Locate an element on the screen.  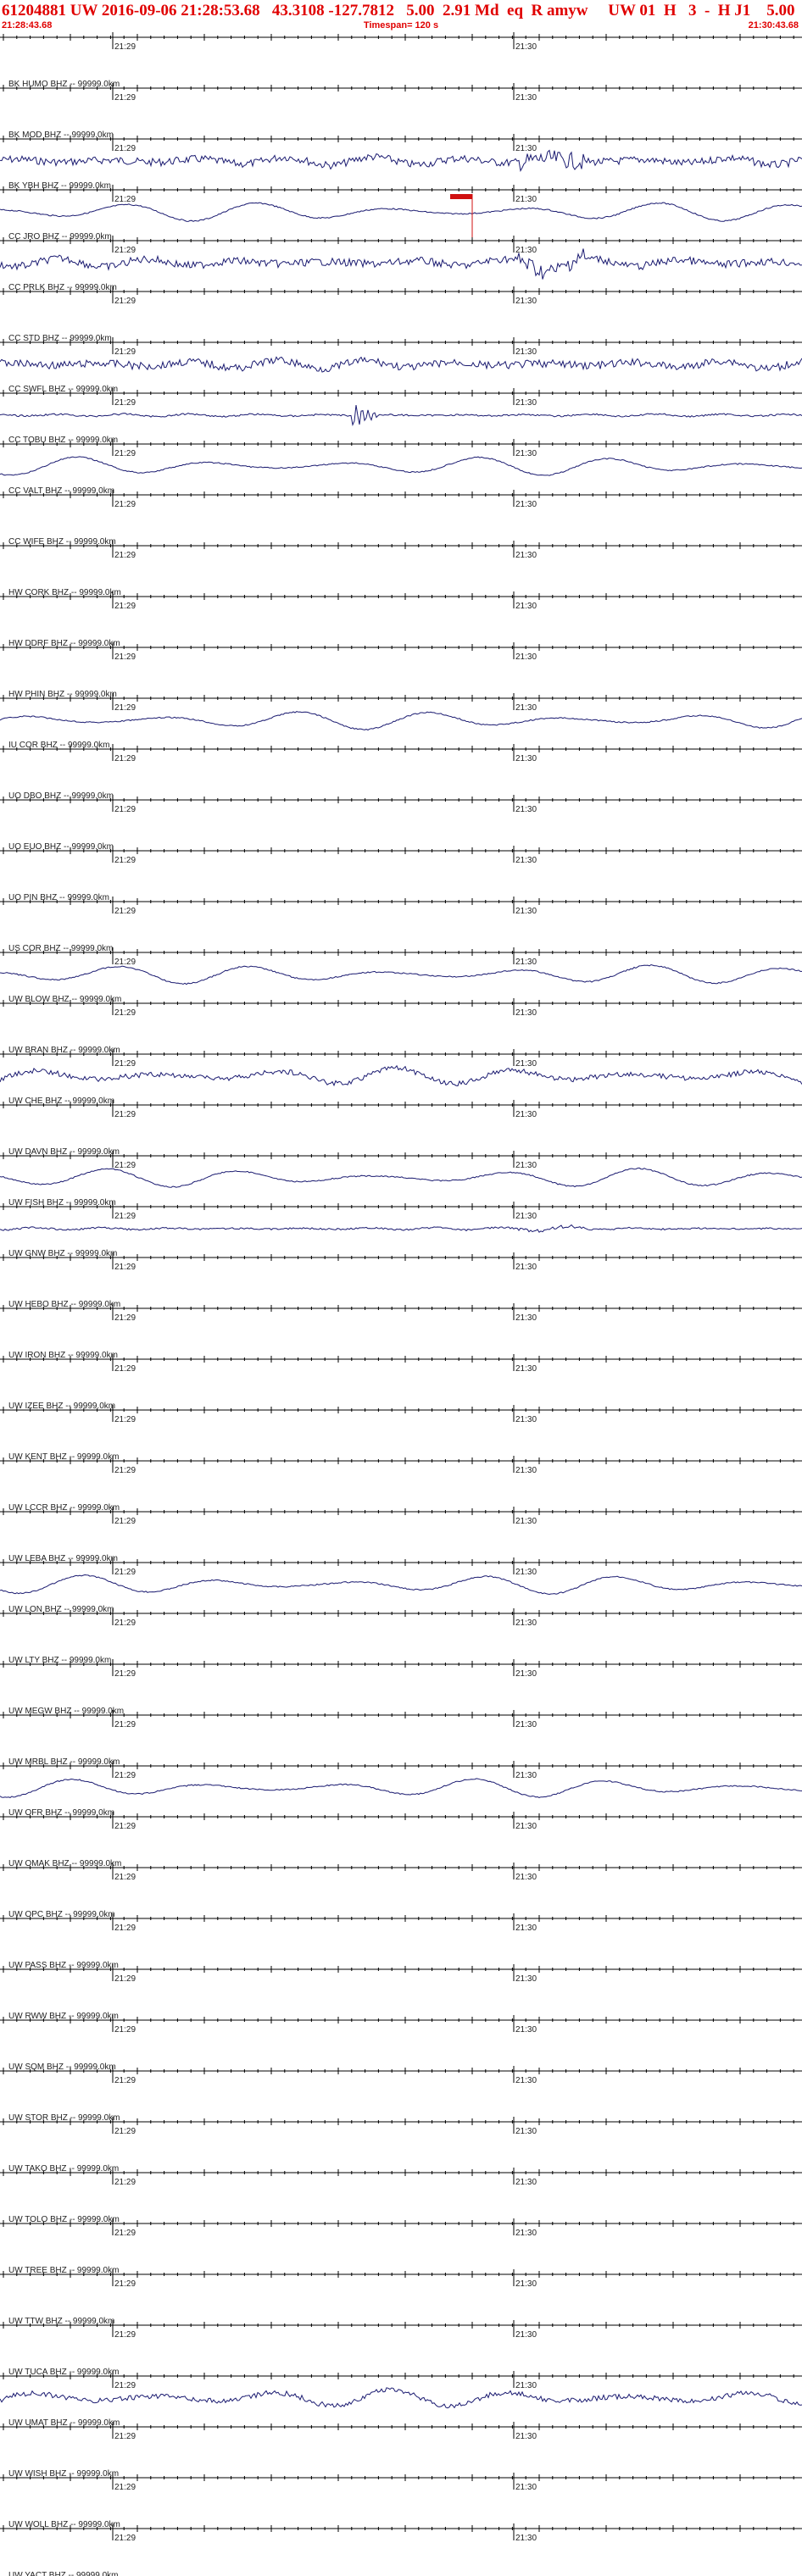
station-label: BK YBH BHZ -- 99999.0km is located at coordinates (59, 186).